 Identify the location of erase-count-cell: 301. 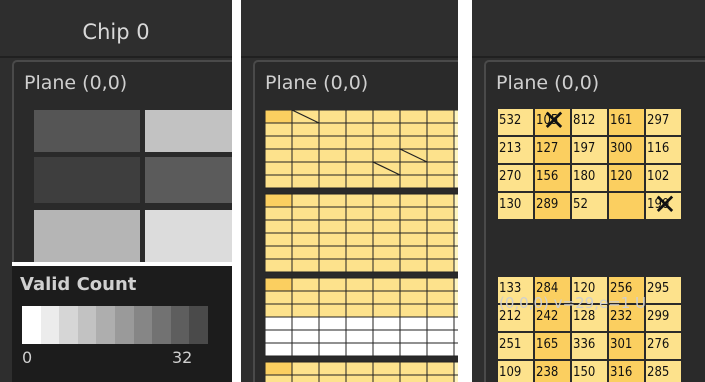
(626, 346).